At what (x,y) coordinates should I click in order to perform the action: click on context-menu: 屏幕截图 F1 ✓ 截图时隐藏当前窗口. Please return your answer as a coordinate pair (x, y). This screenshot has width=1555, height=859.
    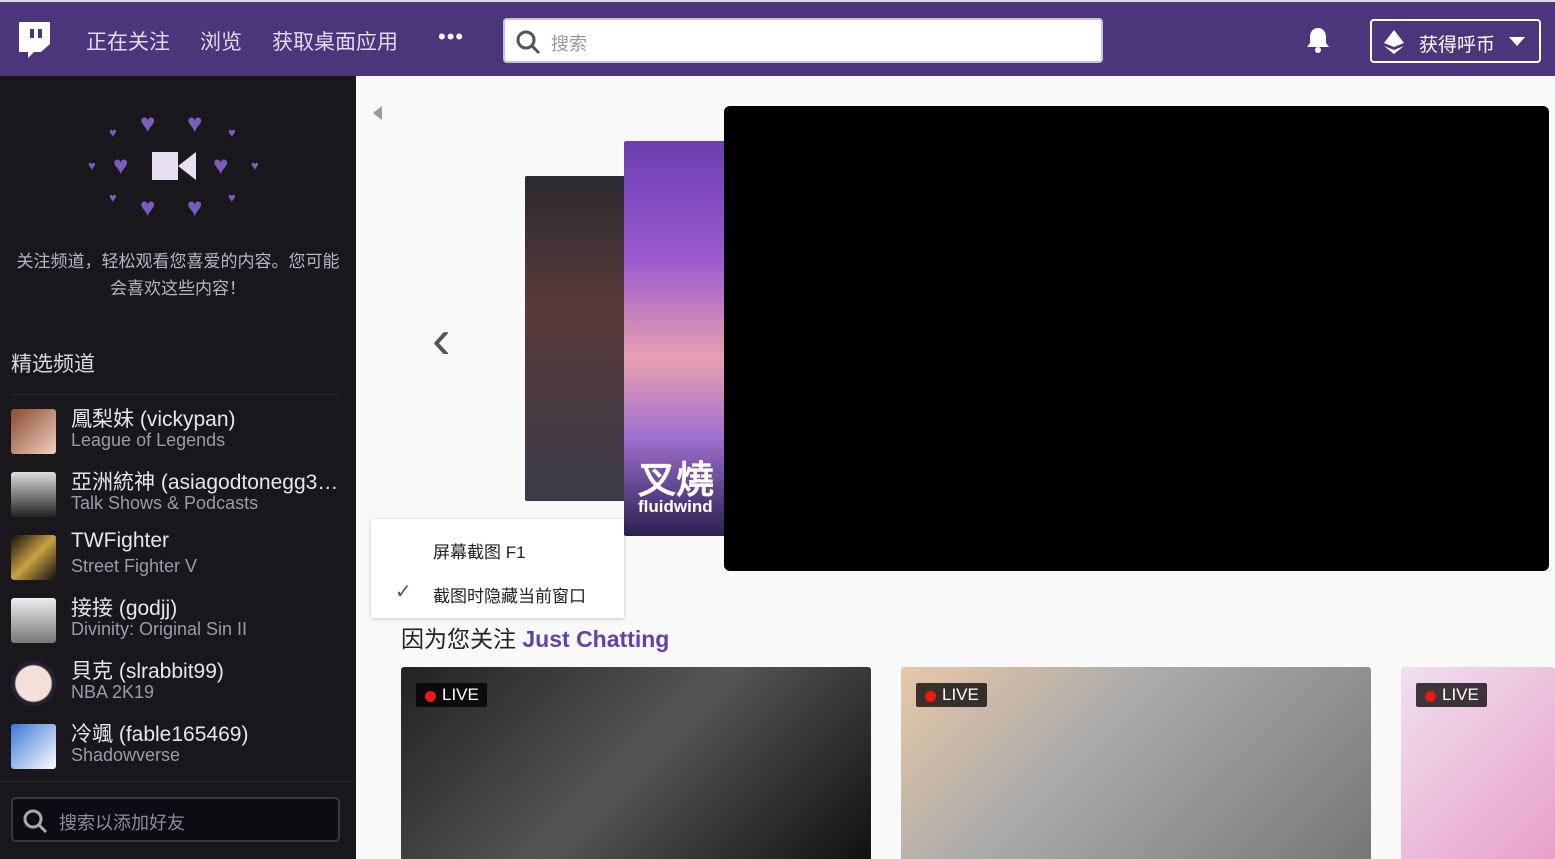
    Looking at the image, I should click on (497, 568).